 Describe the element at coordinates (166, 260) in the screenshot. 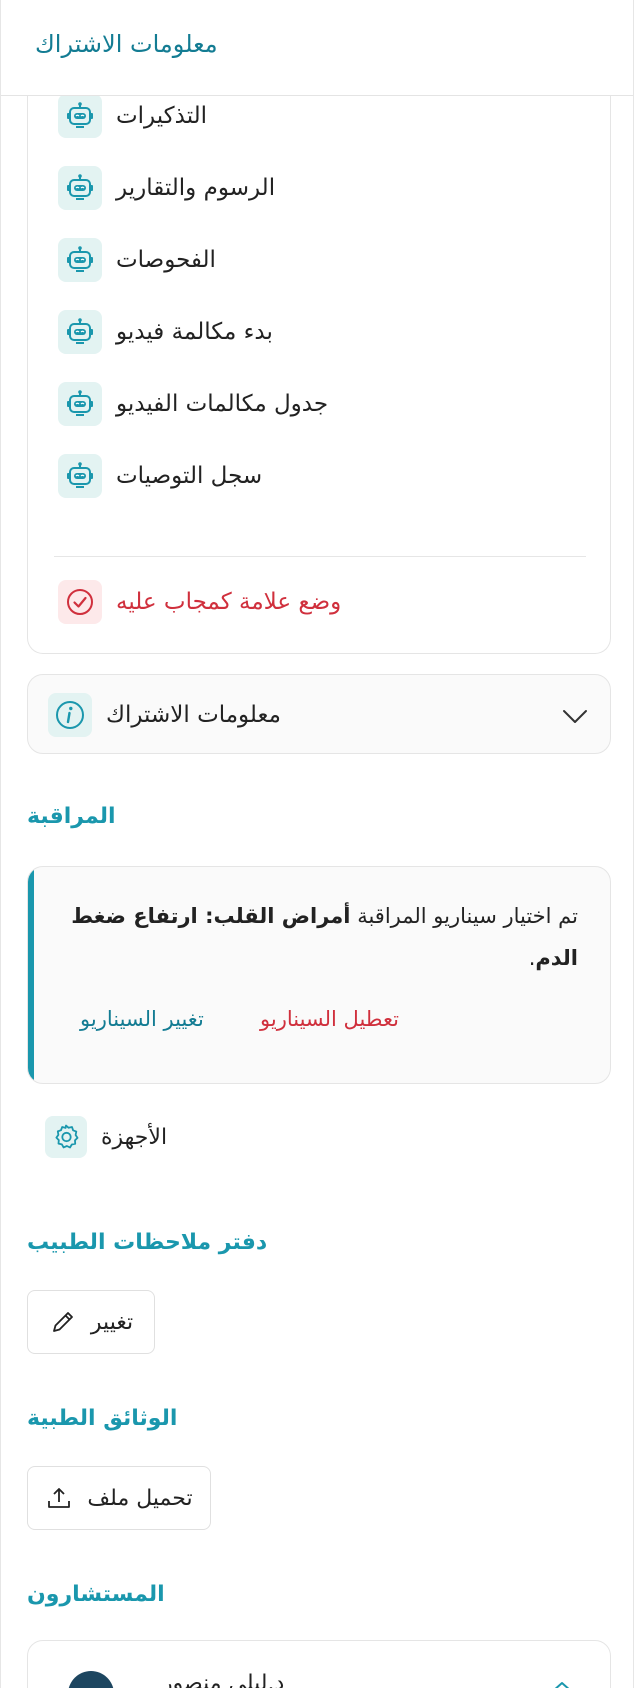

I see `menu-item-label: الفحوصات` at that location.